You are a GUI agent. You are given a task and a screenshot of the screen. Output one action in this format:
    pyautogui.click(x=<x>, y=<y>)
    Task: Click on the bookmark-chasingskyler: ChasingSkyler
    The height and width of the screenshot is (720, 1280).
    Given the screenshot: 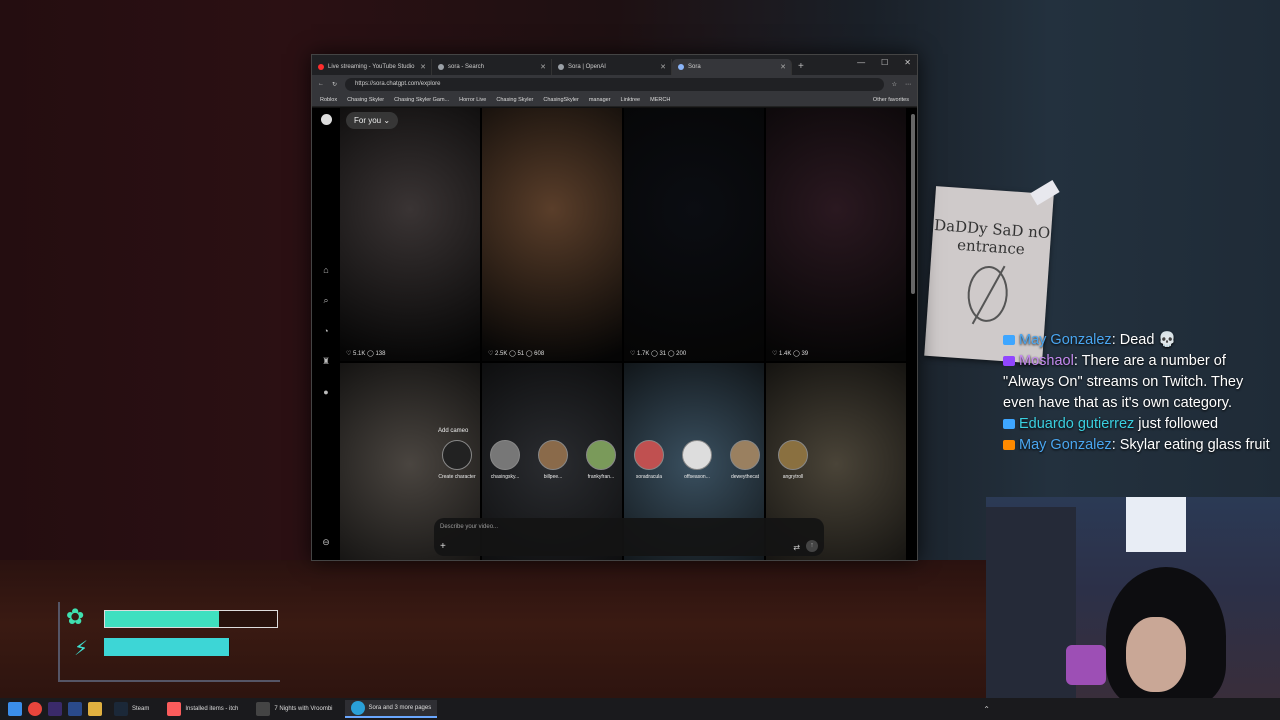 What is the action you would take?
    pyautogui.click(x=560, y=100)
    